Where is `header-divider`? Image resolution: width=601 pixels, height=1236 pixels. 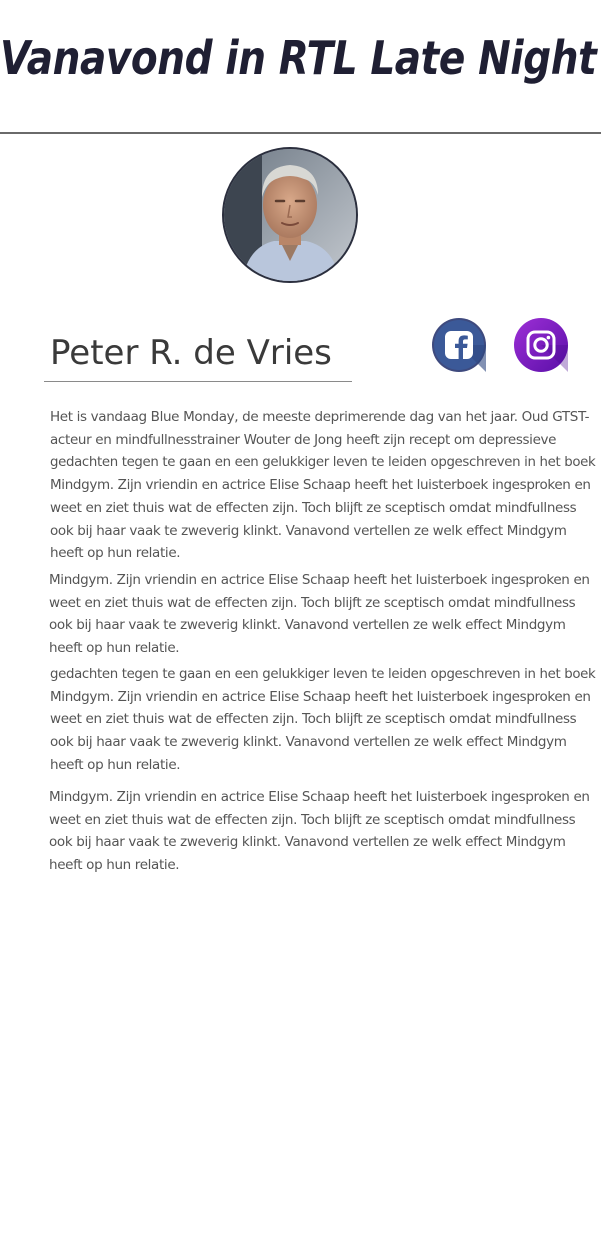
header-divider is located at coordinates (300, 133).